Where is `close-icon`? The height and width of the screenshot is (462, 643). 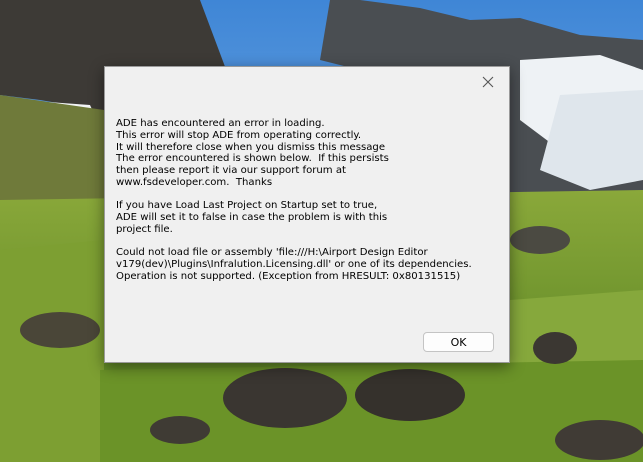 close-icon is located at coordinates (488, 82).